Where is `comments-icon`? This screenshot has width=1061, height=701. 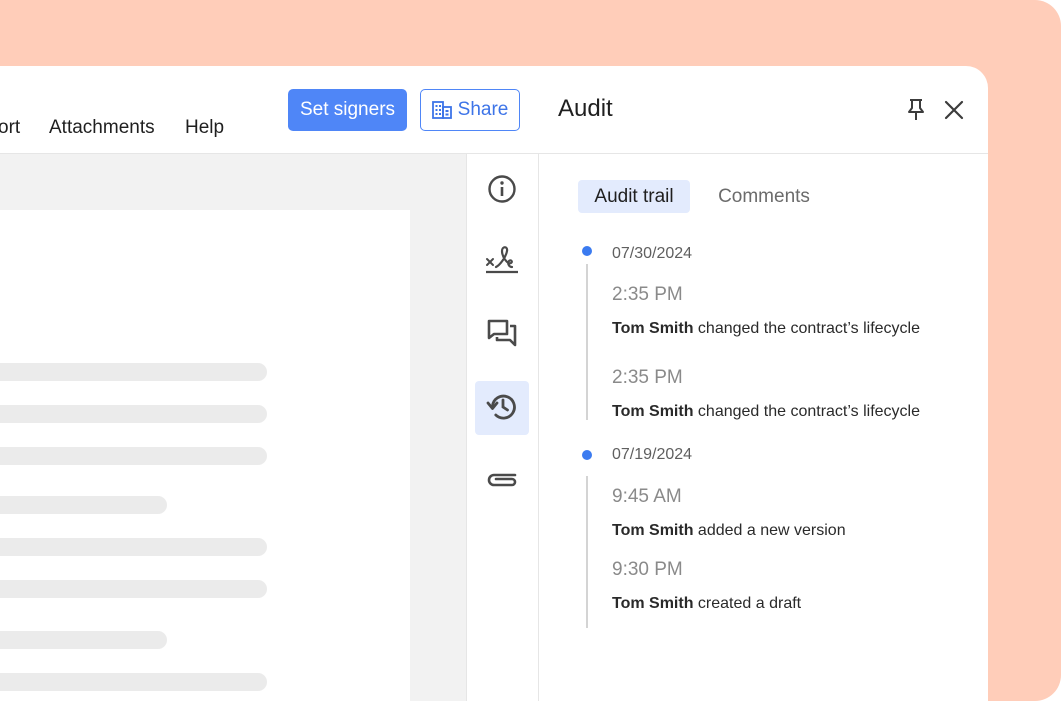
comments-icon is located at coordinates (502, 335).